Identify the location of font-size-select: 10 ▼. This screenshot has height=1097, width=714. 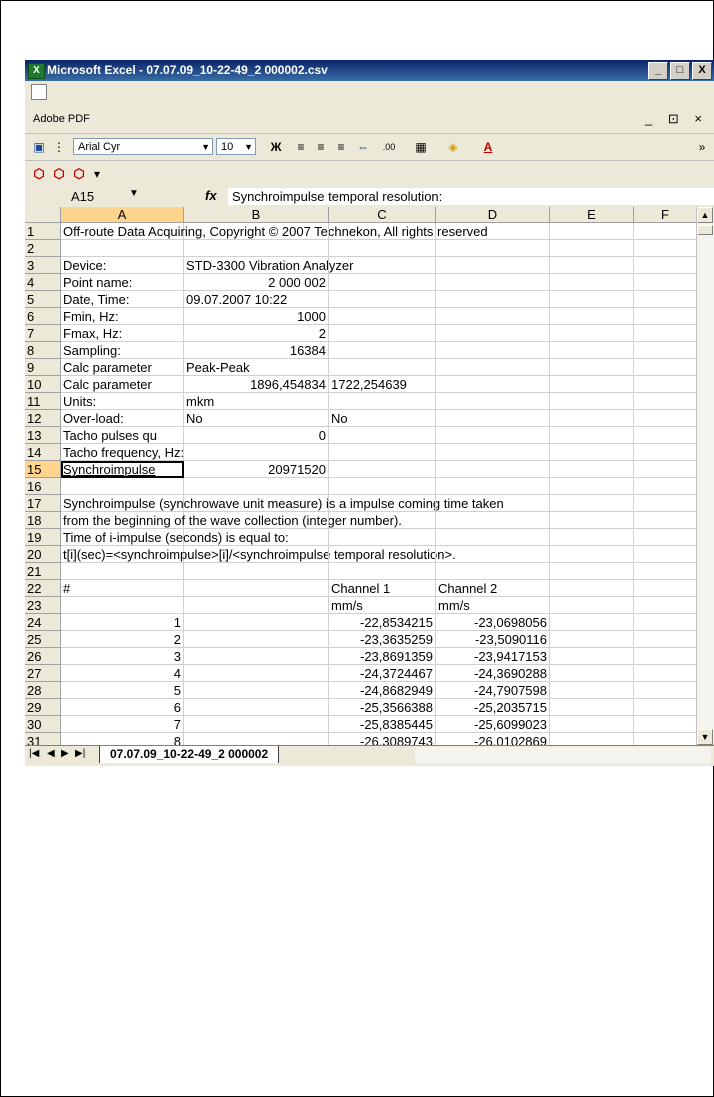
(236, 146).